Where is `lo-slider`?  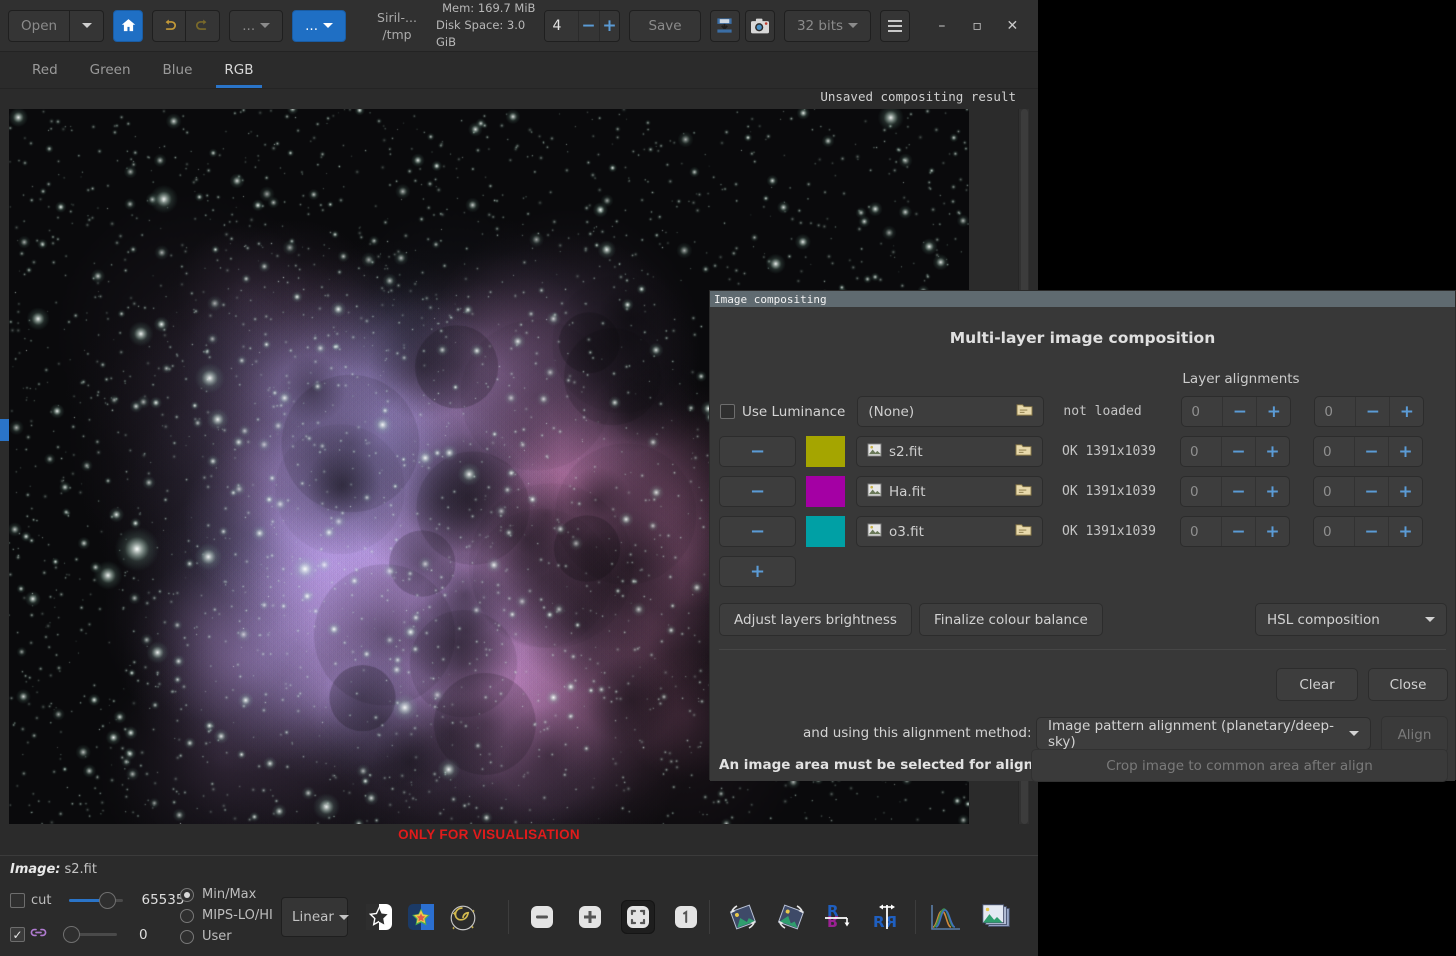 lo-slider is located at coordinates (90, 935).